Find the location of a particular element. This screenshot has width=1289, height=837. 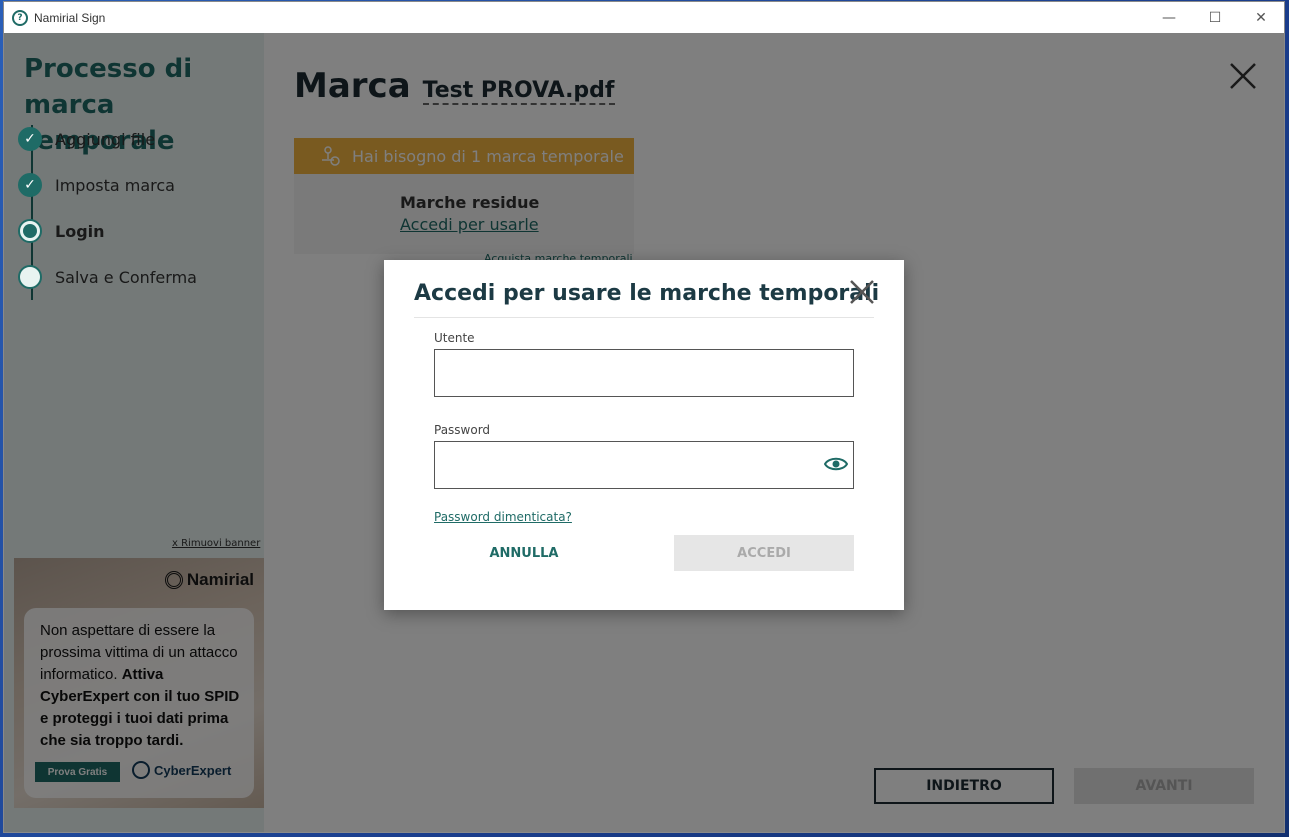

eye-icon is located at coordinates (836, 464).